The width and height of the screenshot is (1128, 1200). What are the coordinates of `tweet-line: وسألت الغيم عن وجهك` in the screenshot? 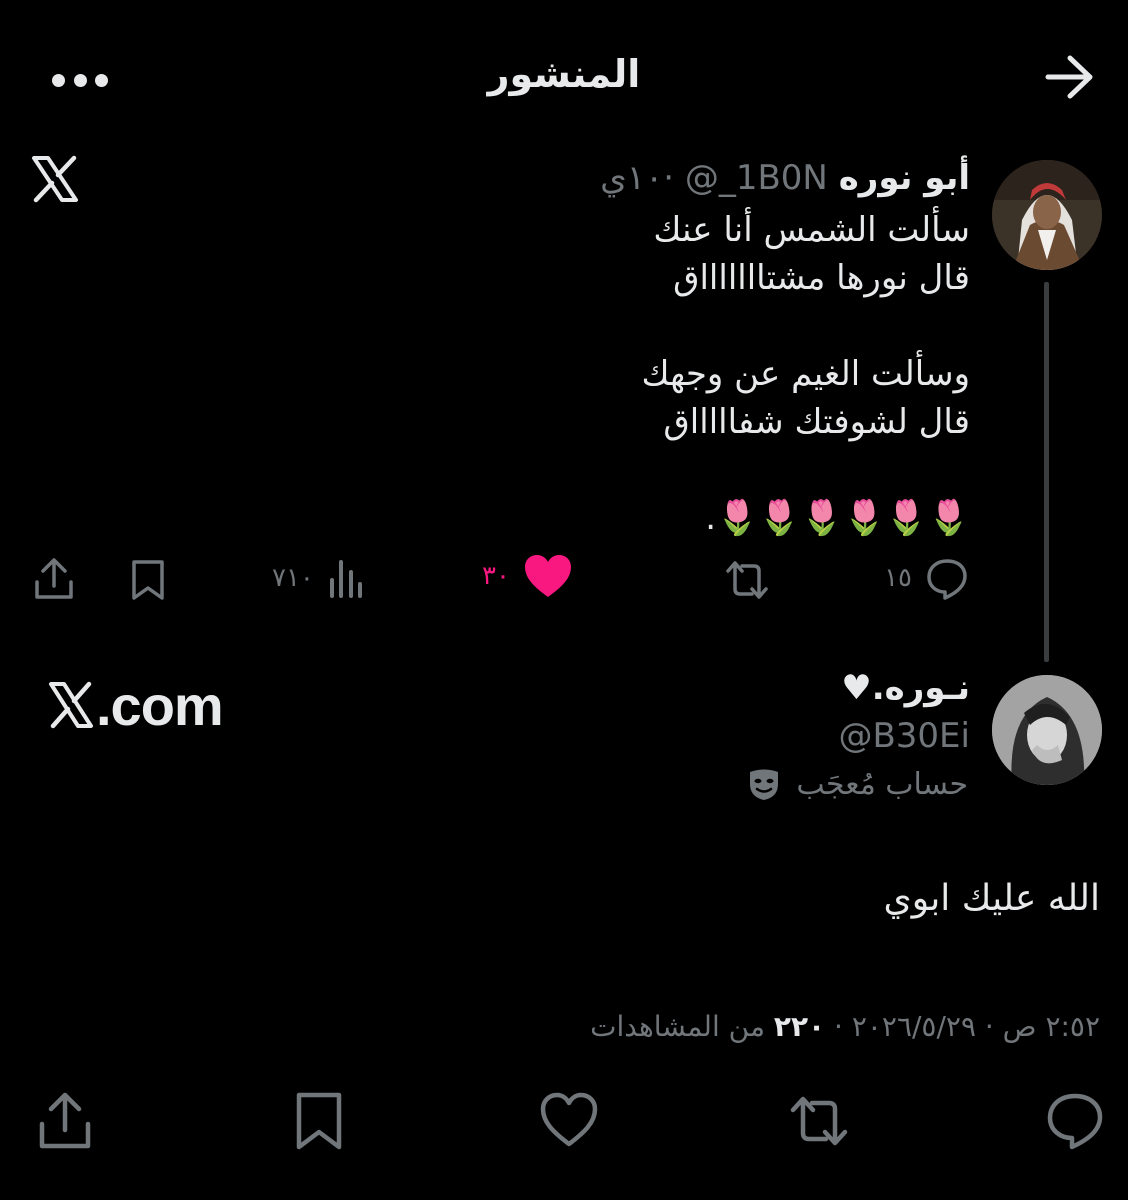 It's located at (805, 374).